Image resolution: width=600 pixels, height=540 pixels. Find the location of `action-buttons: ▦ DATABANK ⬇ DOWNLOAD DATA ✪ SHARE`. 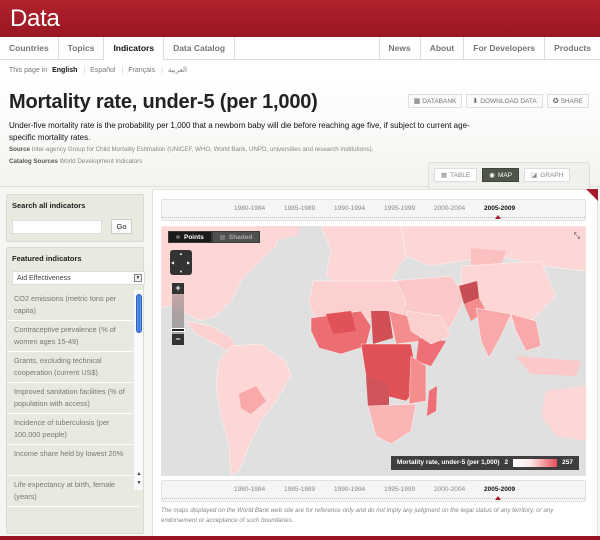

action-buttons: ▦ DATABANK ⬇ DOWNLOAD DATA ✪ SHARE is located at coordinates (498, 101).